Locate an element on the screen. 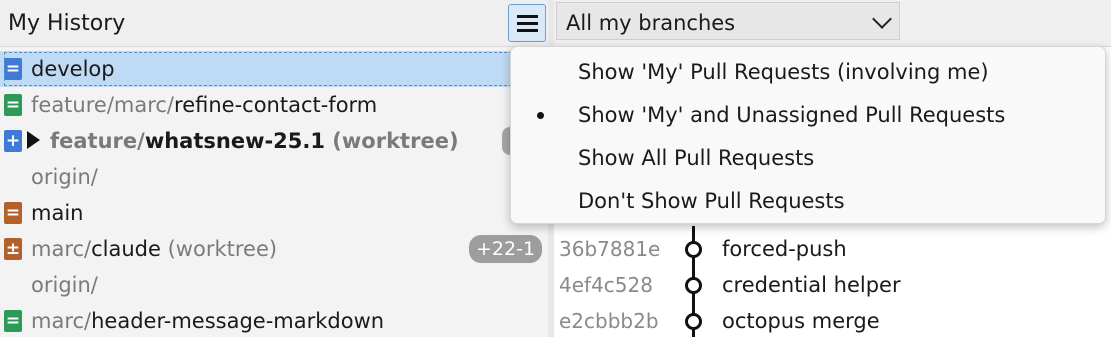  branch-prefix: feature/ is located at coordinates (97, 141).